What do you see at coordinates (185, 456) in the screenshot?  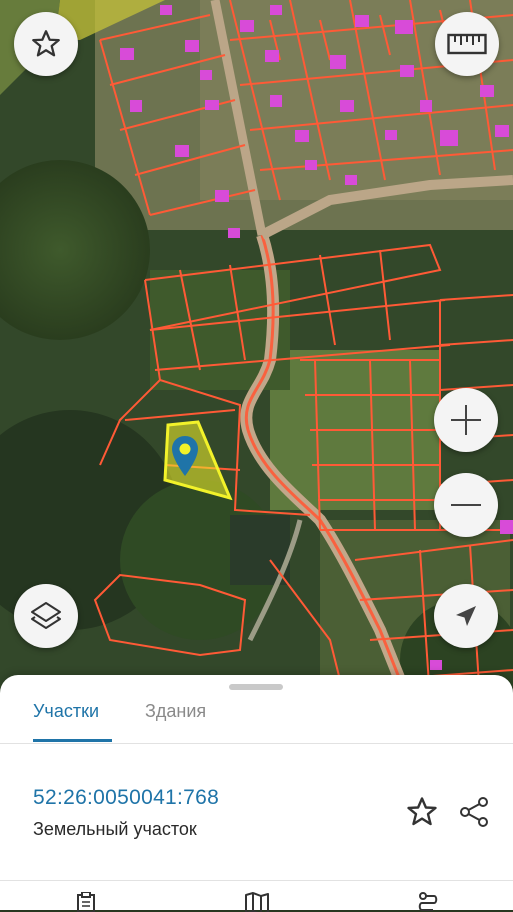 I see `location-pin-icon` at bounding box center [185, 456].